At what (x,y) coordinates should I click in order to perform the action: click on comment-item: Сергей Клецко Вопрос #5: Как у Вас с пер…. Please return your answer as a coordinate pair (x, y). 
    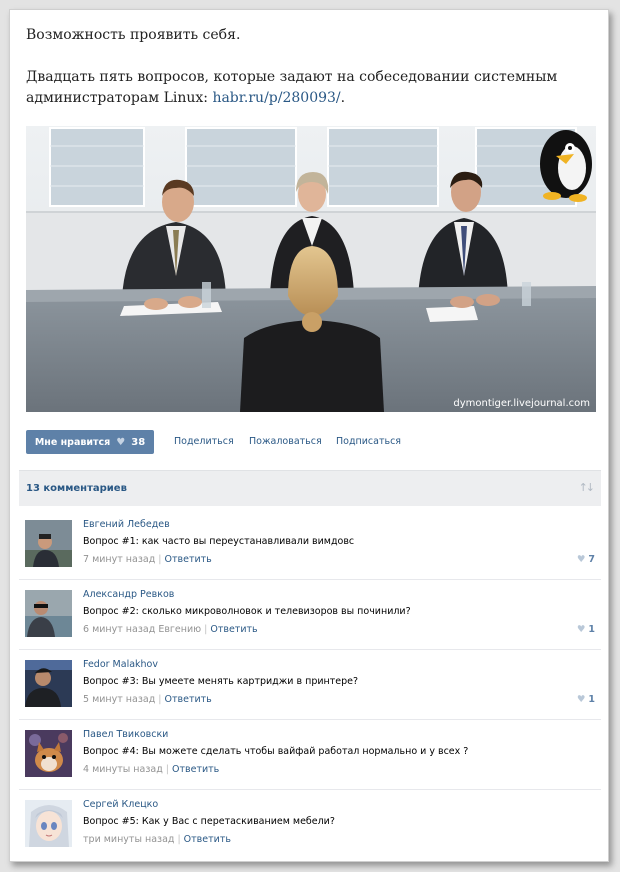
    Looking at the image, I should click on (310, 825).